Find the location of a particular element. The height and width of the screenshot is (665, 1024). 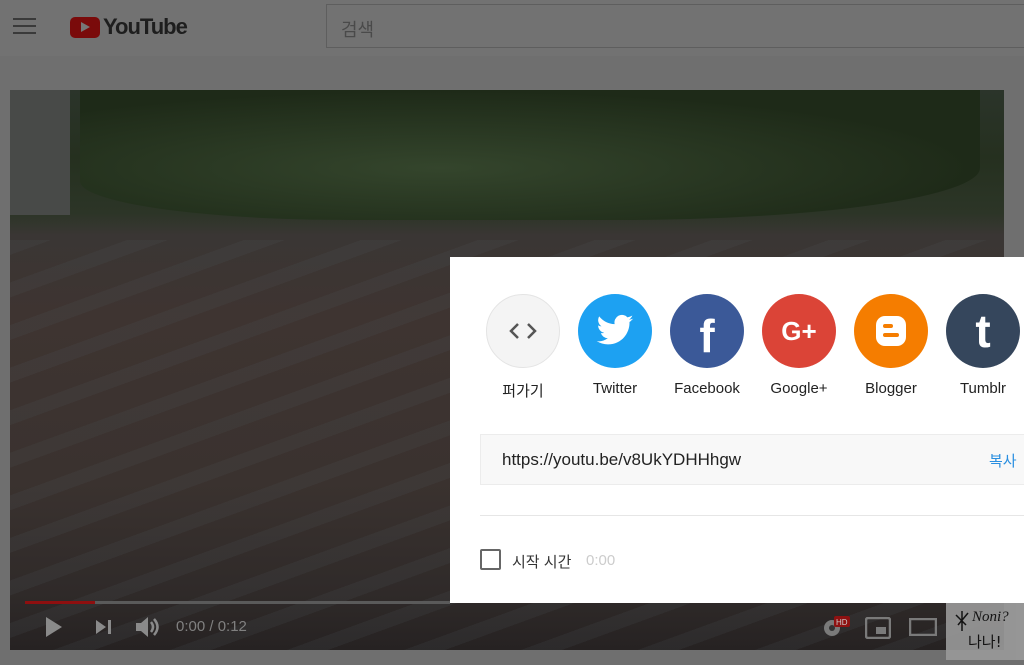

tumblr-icon: t is located at coordinates (983, 331).